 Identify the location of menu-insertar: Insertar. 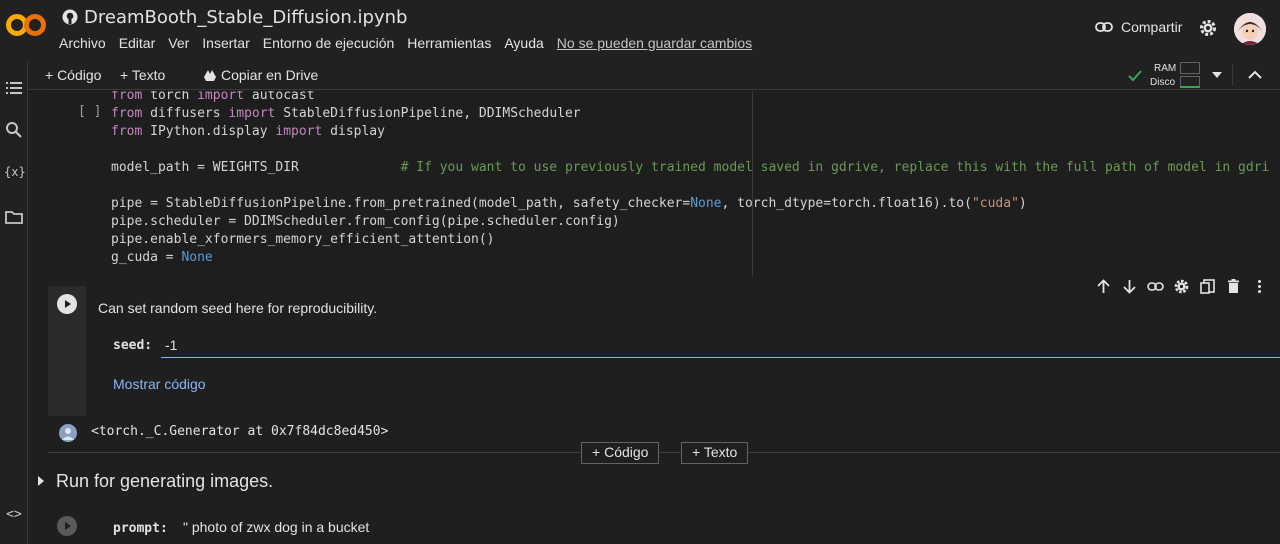
(225, 43).